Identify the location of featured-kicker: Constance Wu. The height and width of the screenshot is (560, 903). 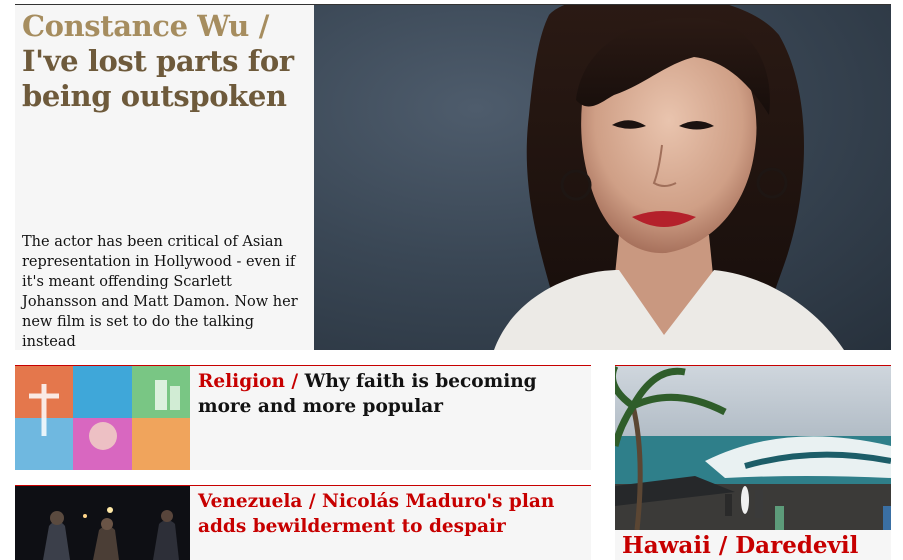
(135, 26).